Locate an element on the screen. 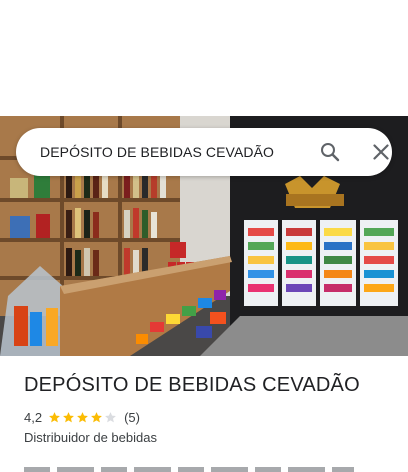 This screenshot has width=408, height=472. search-bar: DEPÓSITO DE BEBIDAS CEVADÃO is located at coordinates (204, 152).